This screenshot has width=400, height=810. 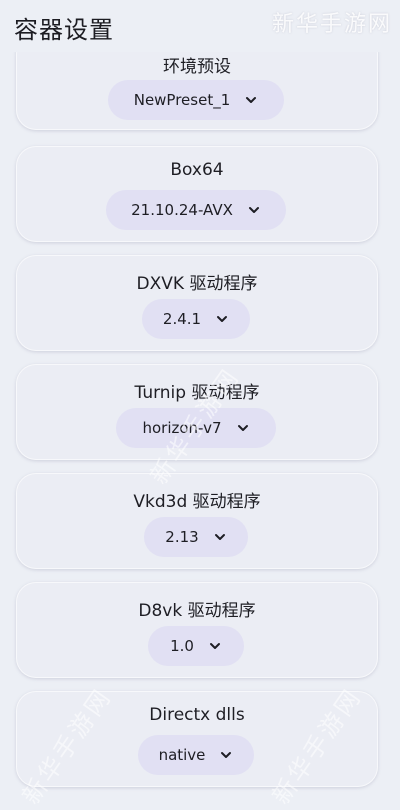 What do you see at coordinates (182, 646) in the screenshot?
I see `d8vk-value: 1.0` at bounding box center [182, 646].